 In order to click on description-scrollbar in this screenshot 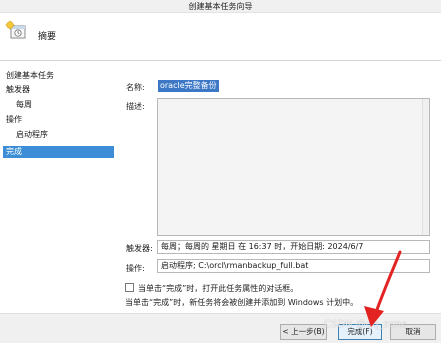, I will do `click(425, 167)`.